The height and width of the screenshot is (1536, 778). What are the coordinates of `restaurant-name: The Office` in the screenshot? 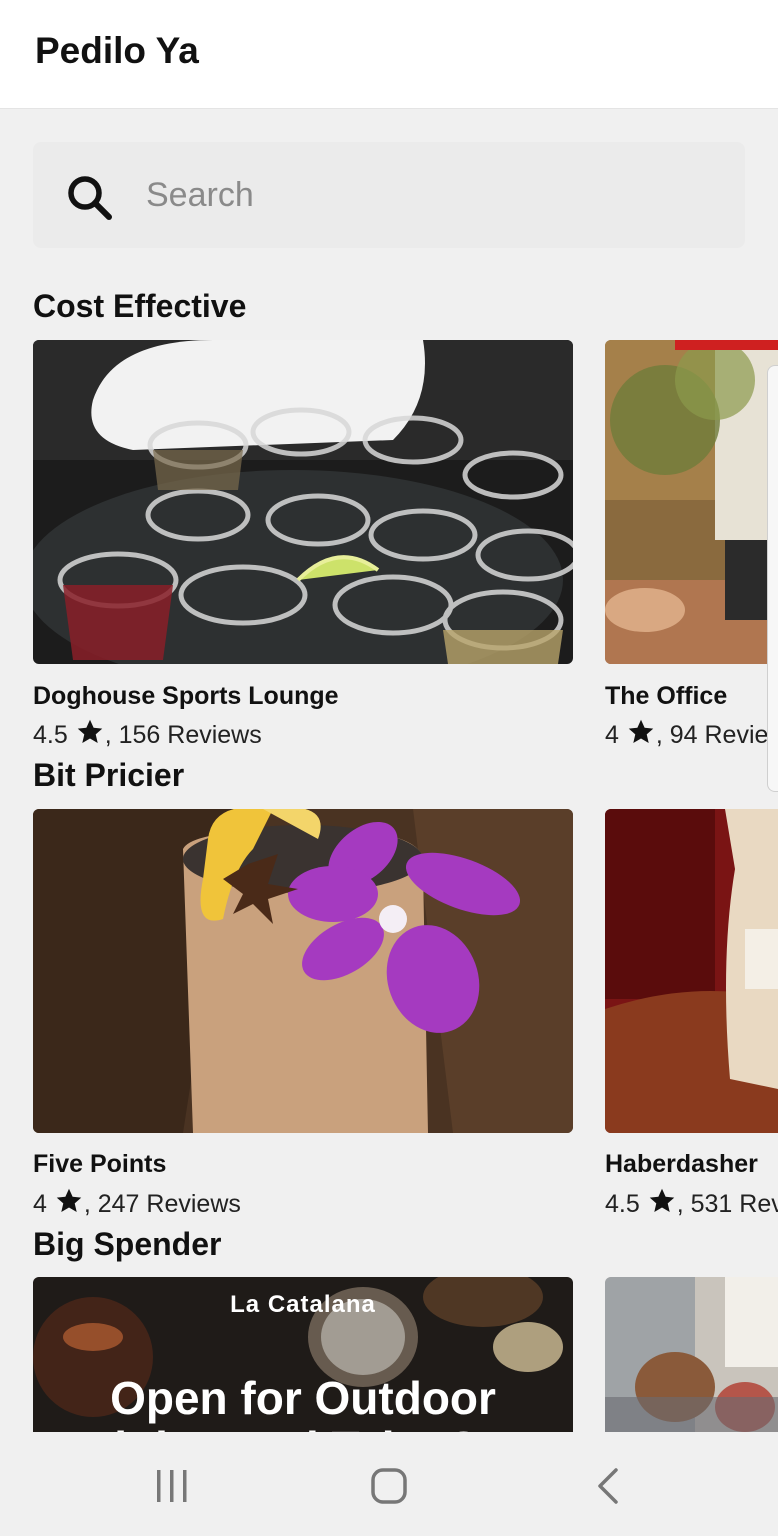 It's located at (666, 696).